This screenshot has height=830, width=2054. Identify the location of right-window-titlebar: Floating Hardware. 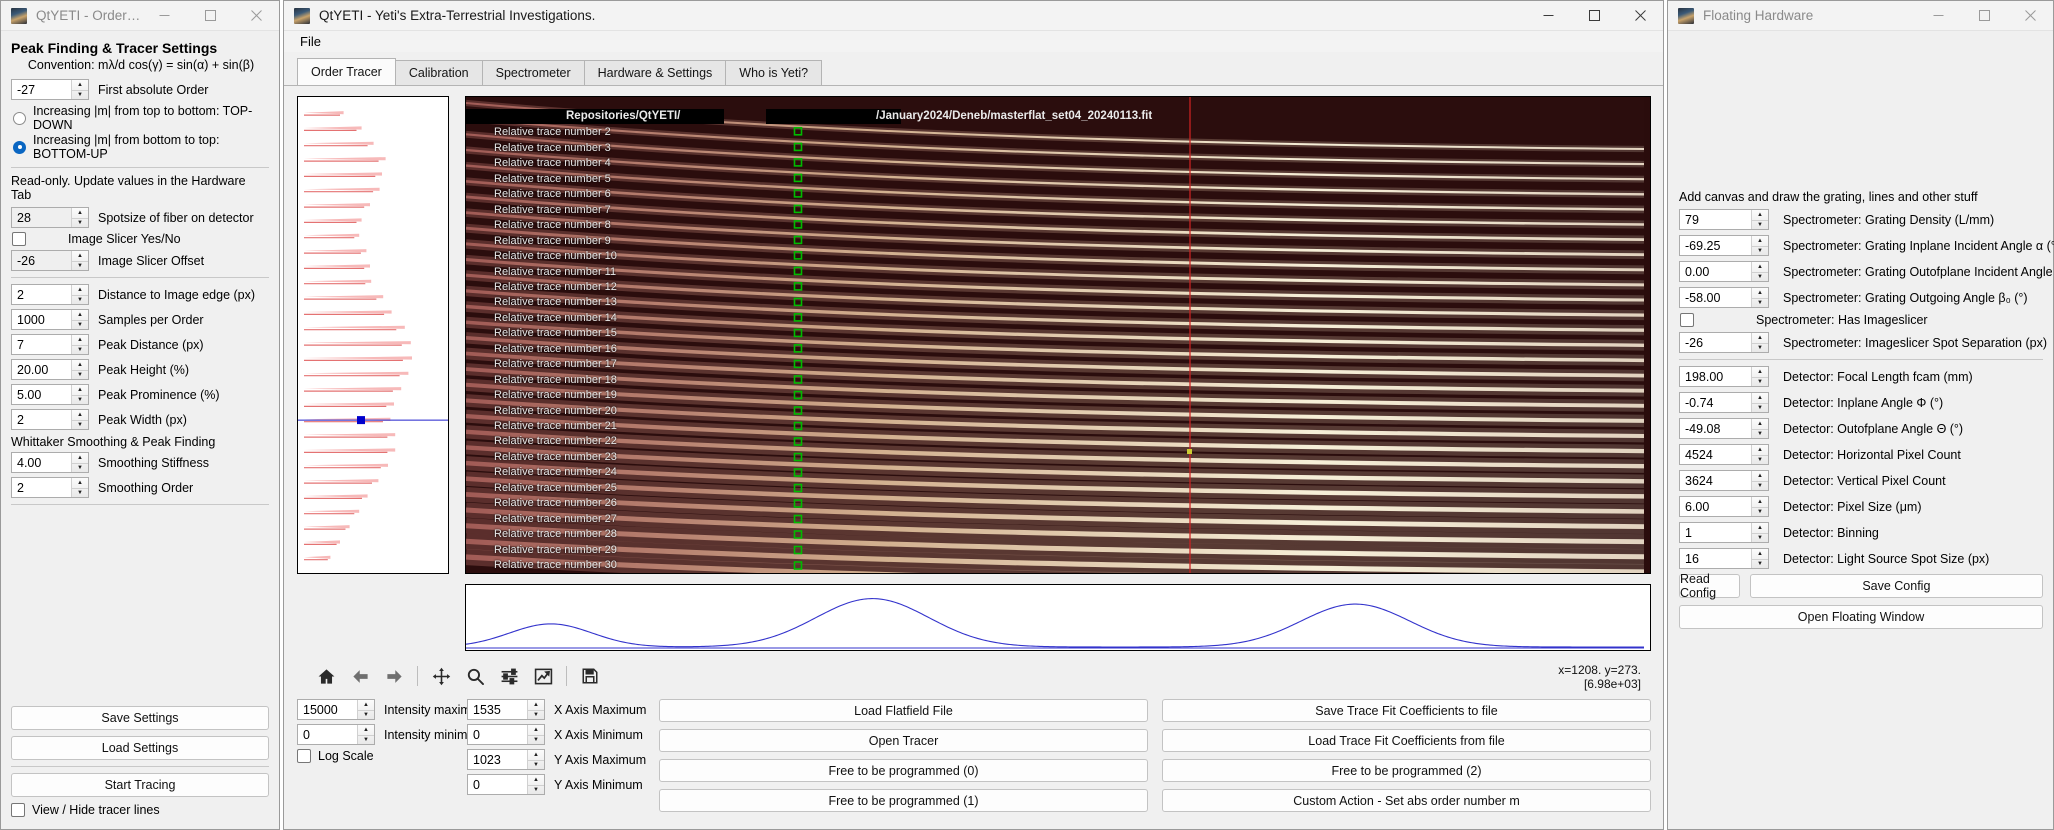
(1860, 16).